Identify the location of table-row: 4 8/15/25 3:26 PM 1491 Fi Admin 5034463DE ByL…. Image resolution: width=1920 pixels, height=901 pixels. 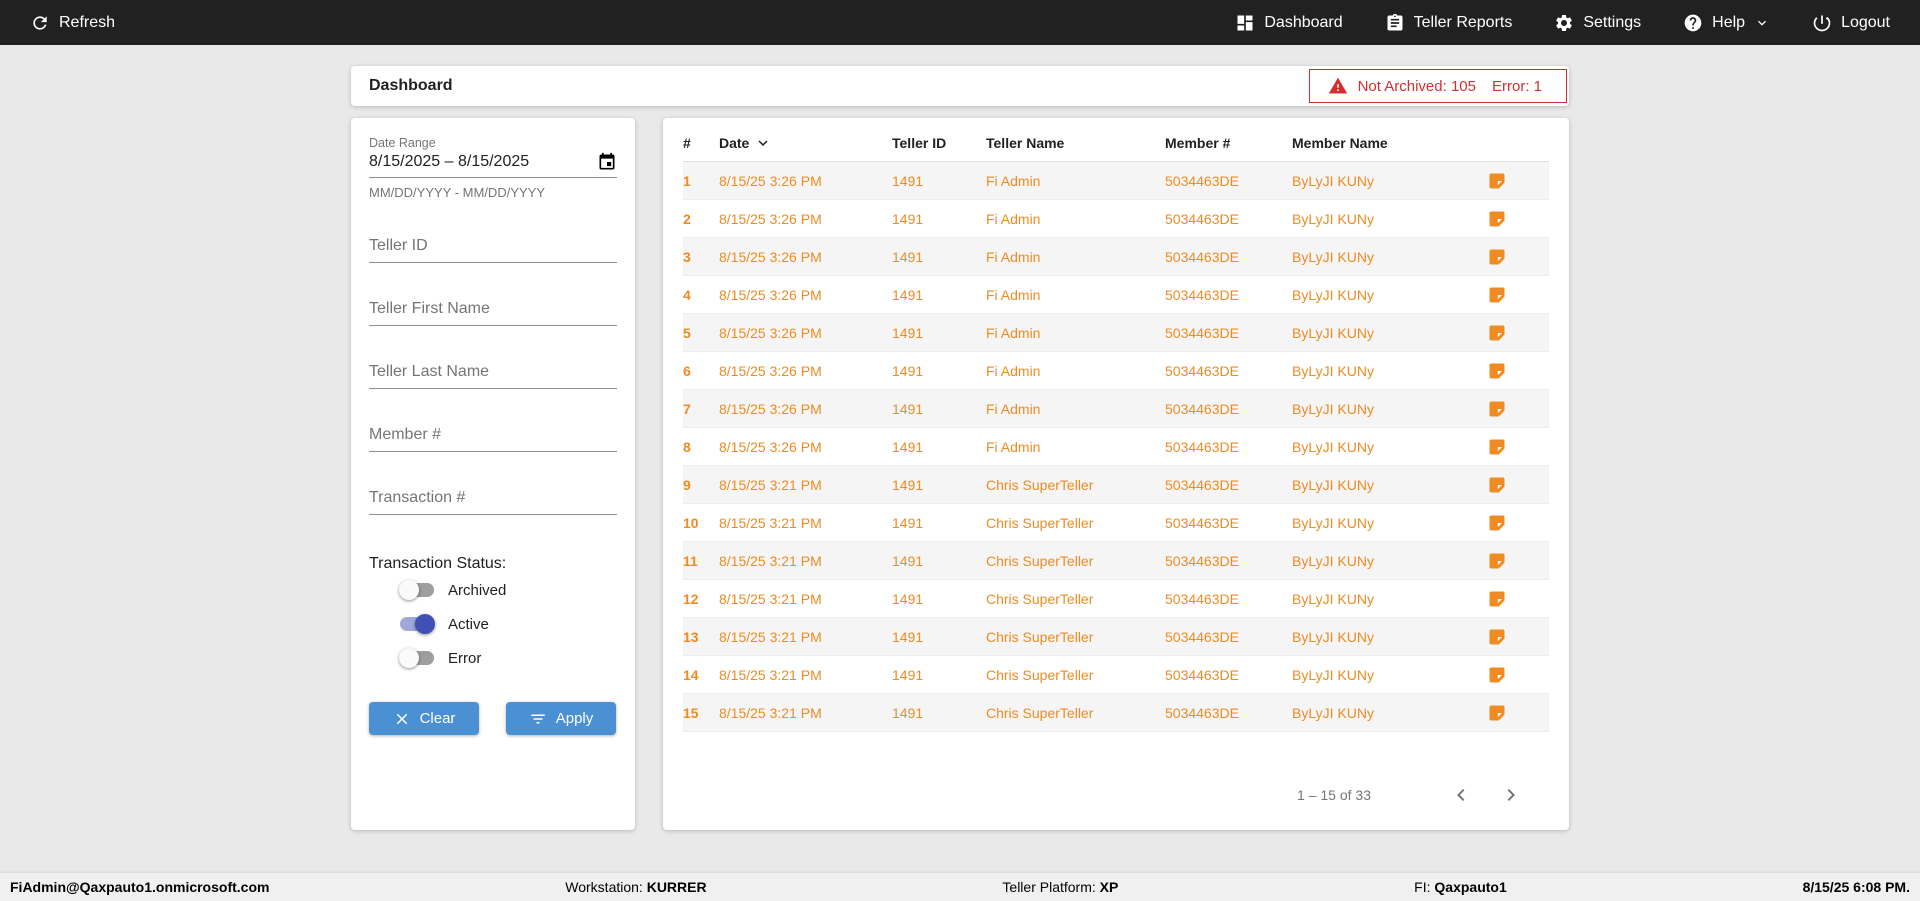
(1116, 295).